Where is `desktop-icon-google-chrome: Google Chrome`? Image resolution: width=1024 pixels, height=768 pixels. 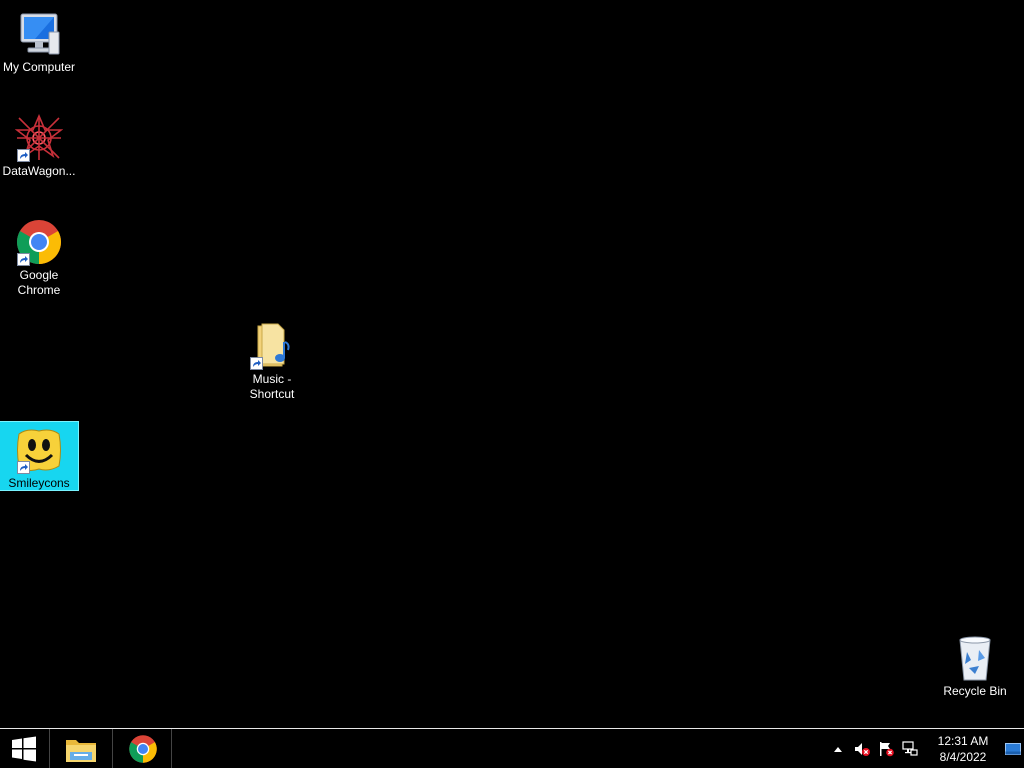
desktop-icon-google-chrome: Google Chrome is located at coordinates (39, 257).